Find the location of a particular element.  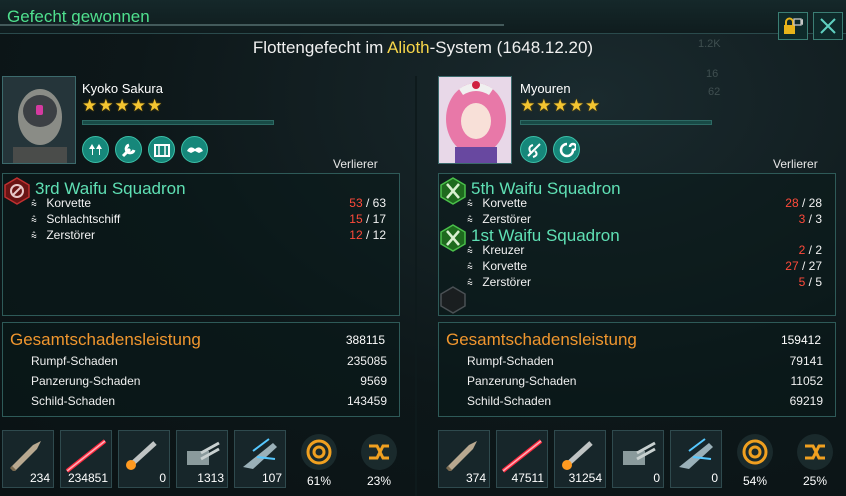

ships-lost: 3 is located at coordinates (802, 219).